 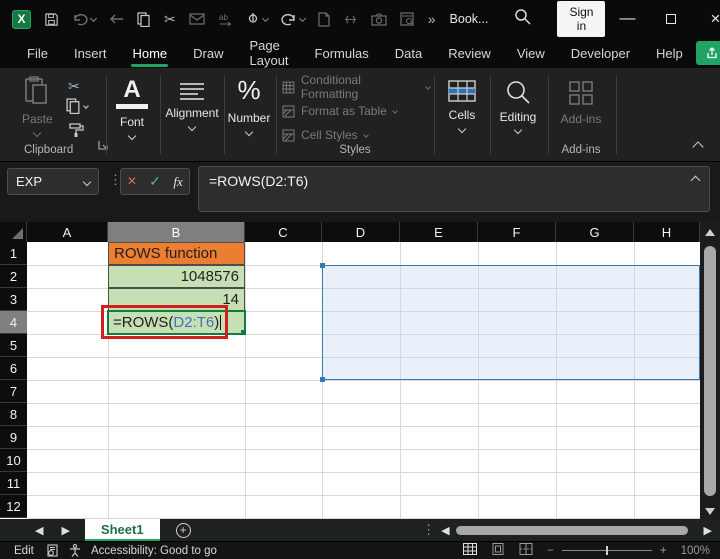 I want to click on fill-handle, so click(x=243, y=332).